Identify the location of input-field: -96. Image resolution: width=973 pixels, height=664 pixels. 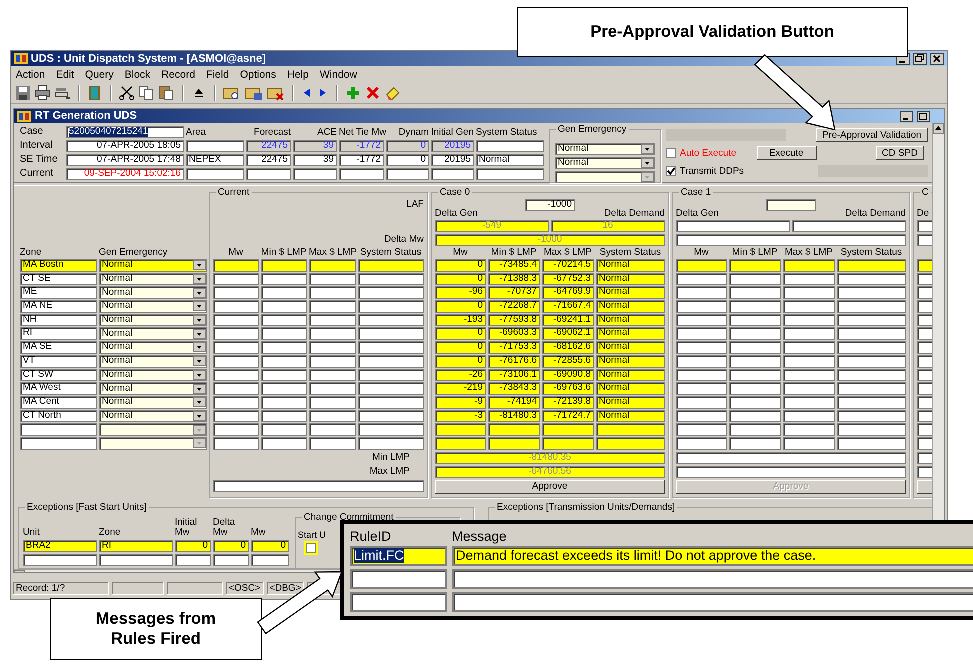
(460, 293).